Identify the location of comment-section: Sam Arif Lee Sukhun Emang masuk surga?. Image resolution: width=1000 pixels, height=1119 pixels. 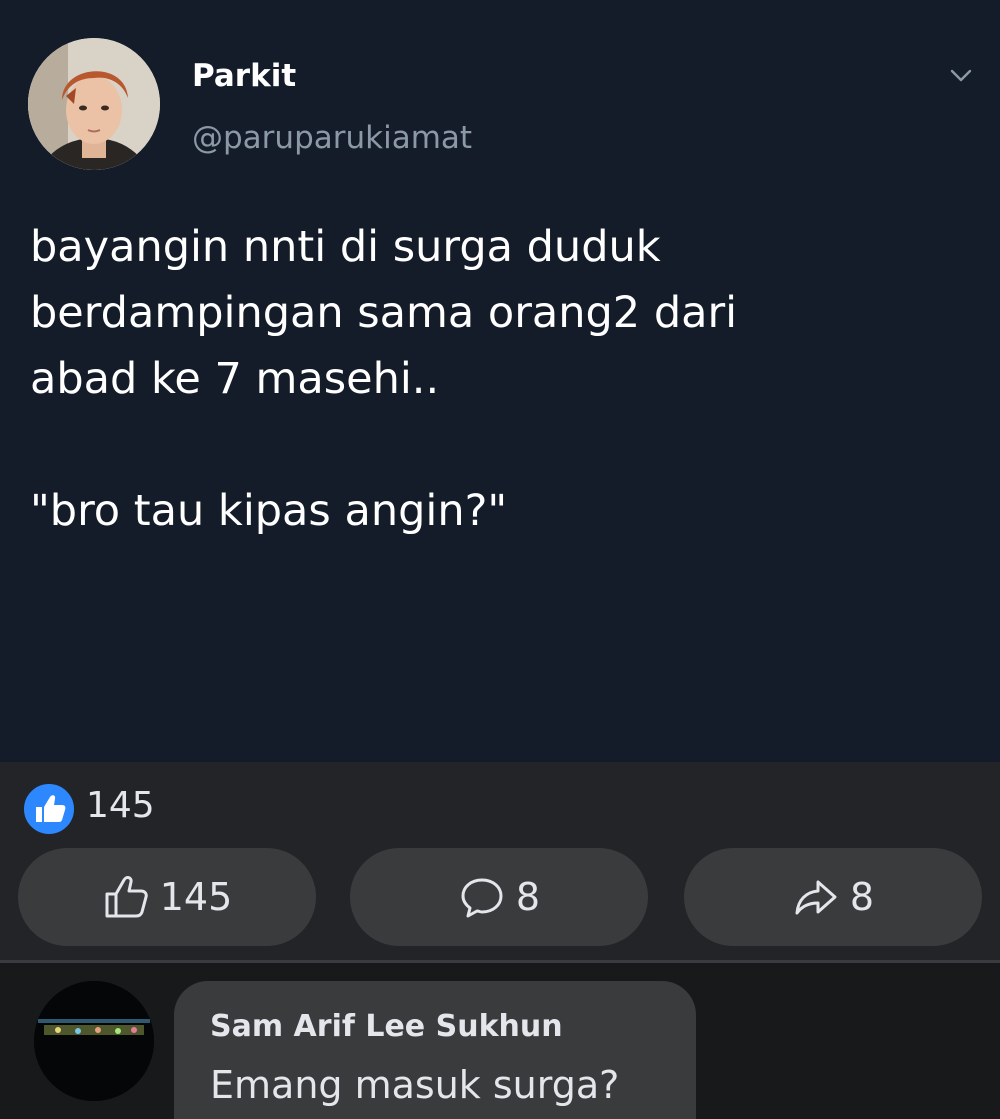
(500, 1041).